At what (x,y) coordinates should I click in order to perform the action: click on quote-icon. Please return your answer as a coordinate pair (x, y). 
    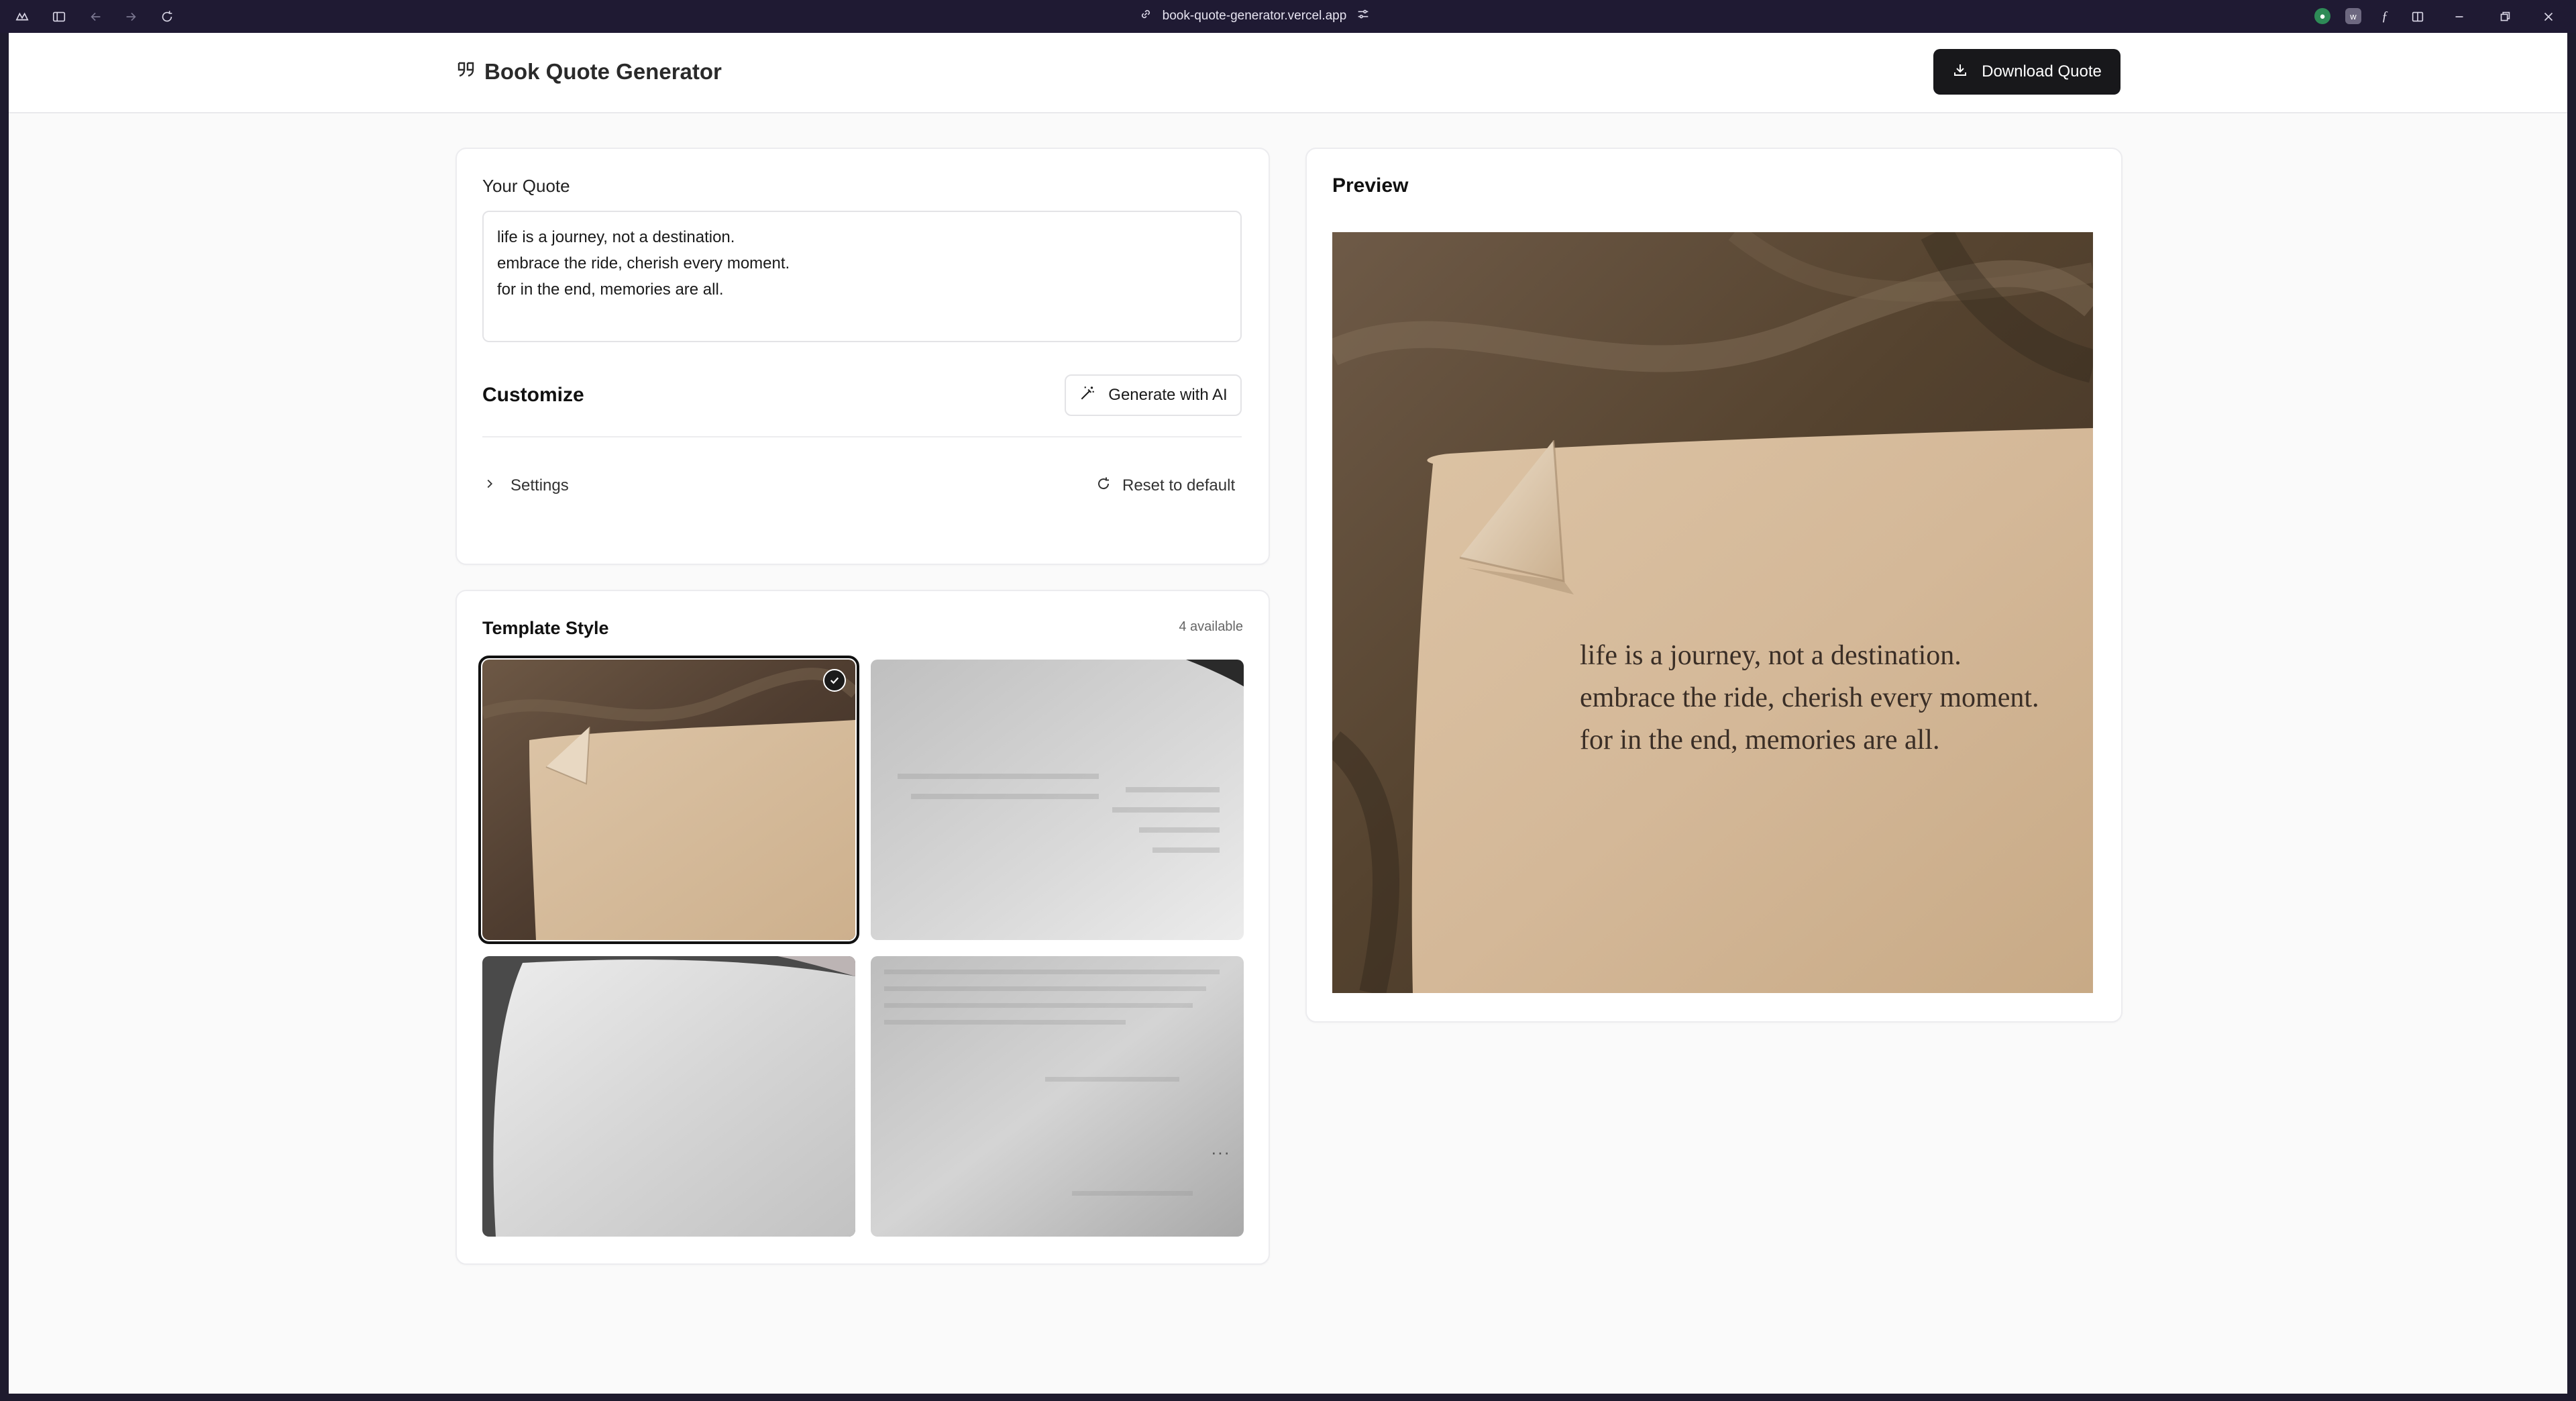
    Looking at the image, I should click on (466, 72).